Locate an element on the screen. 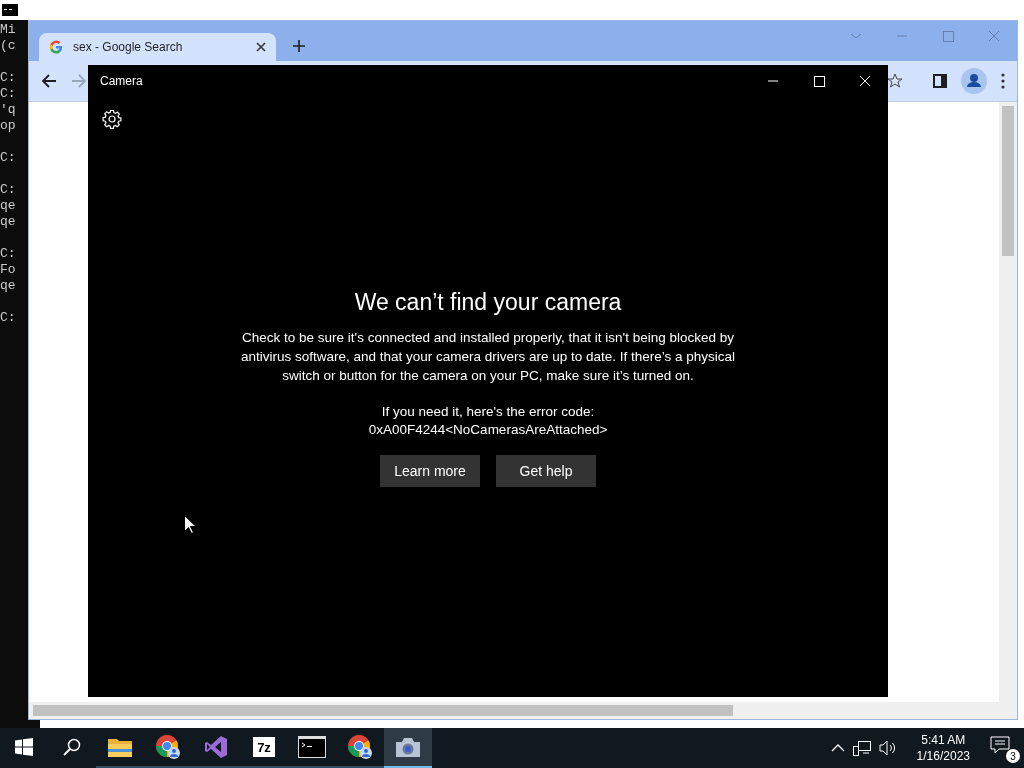 The image size is (1024, 768). console-text: op is located at coordinates (8, 126).